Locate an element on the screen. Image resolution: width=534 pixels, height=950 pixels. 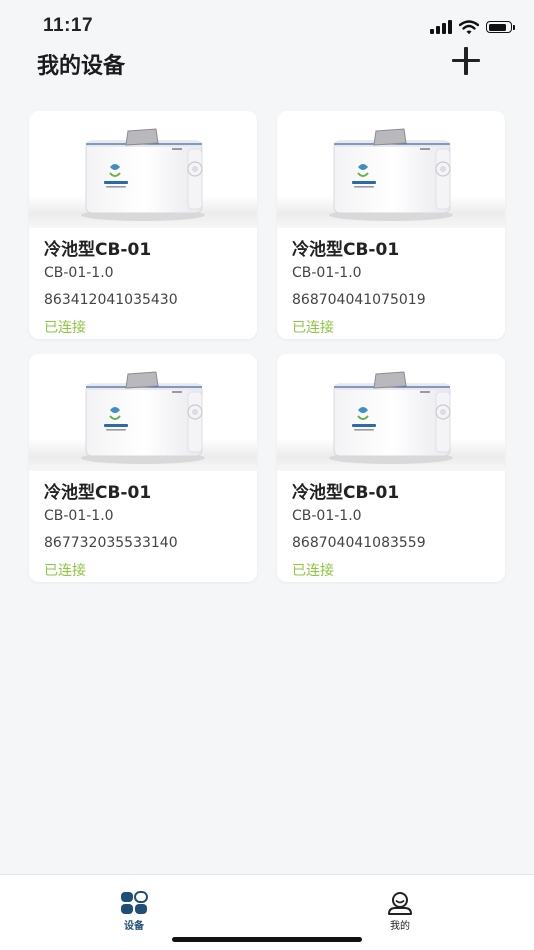
device-card: 冷池型CB-01 CB-01-1.0 868704041075019 已连接 is located at coordinates (391, 225).